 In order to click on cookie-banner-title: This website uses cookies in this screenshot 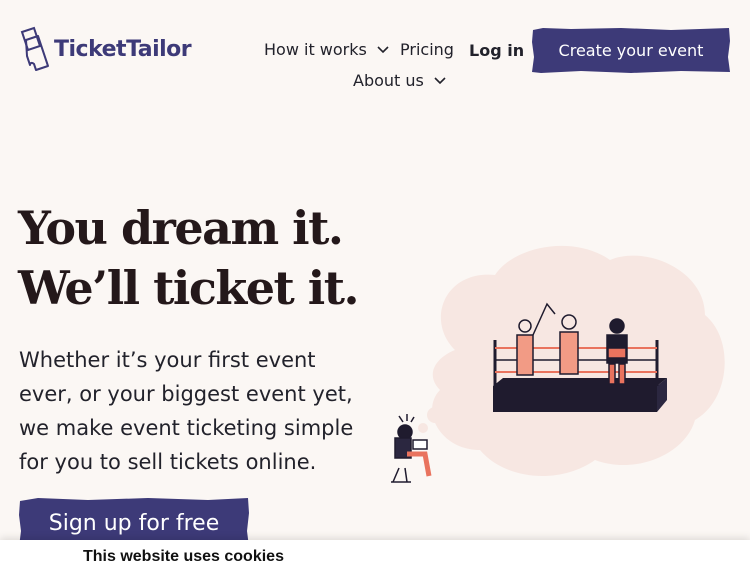, I will do `click(183, 555)`.